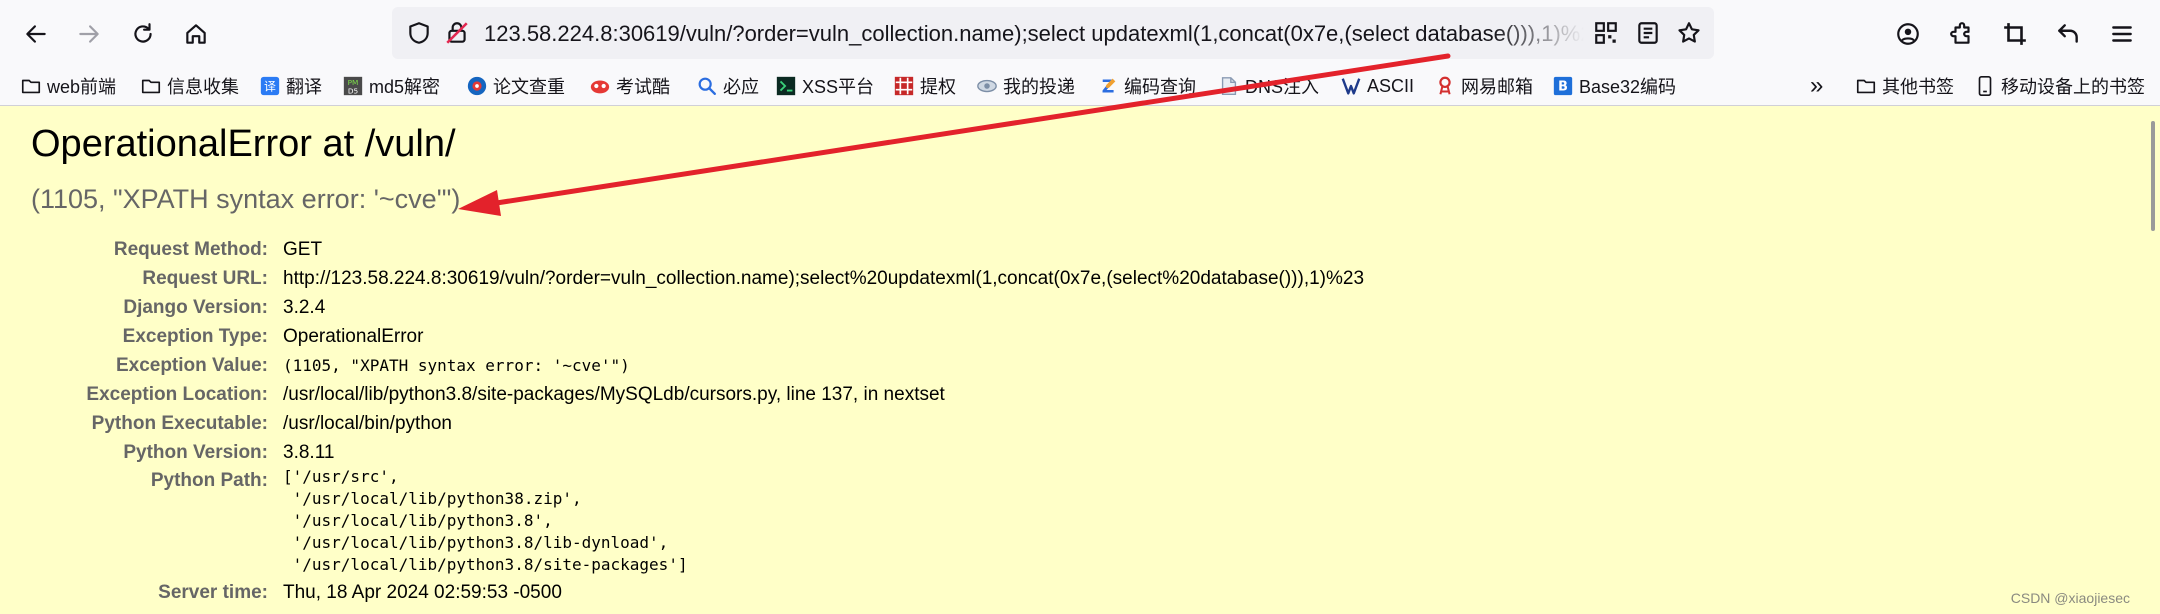 The height and width of the screenshot is (614, 2160). I want to click on meta-value: /usr/local/bin/python, so click(367, 423).